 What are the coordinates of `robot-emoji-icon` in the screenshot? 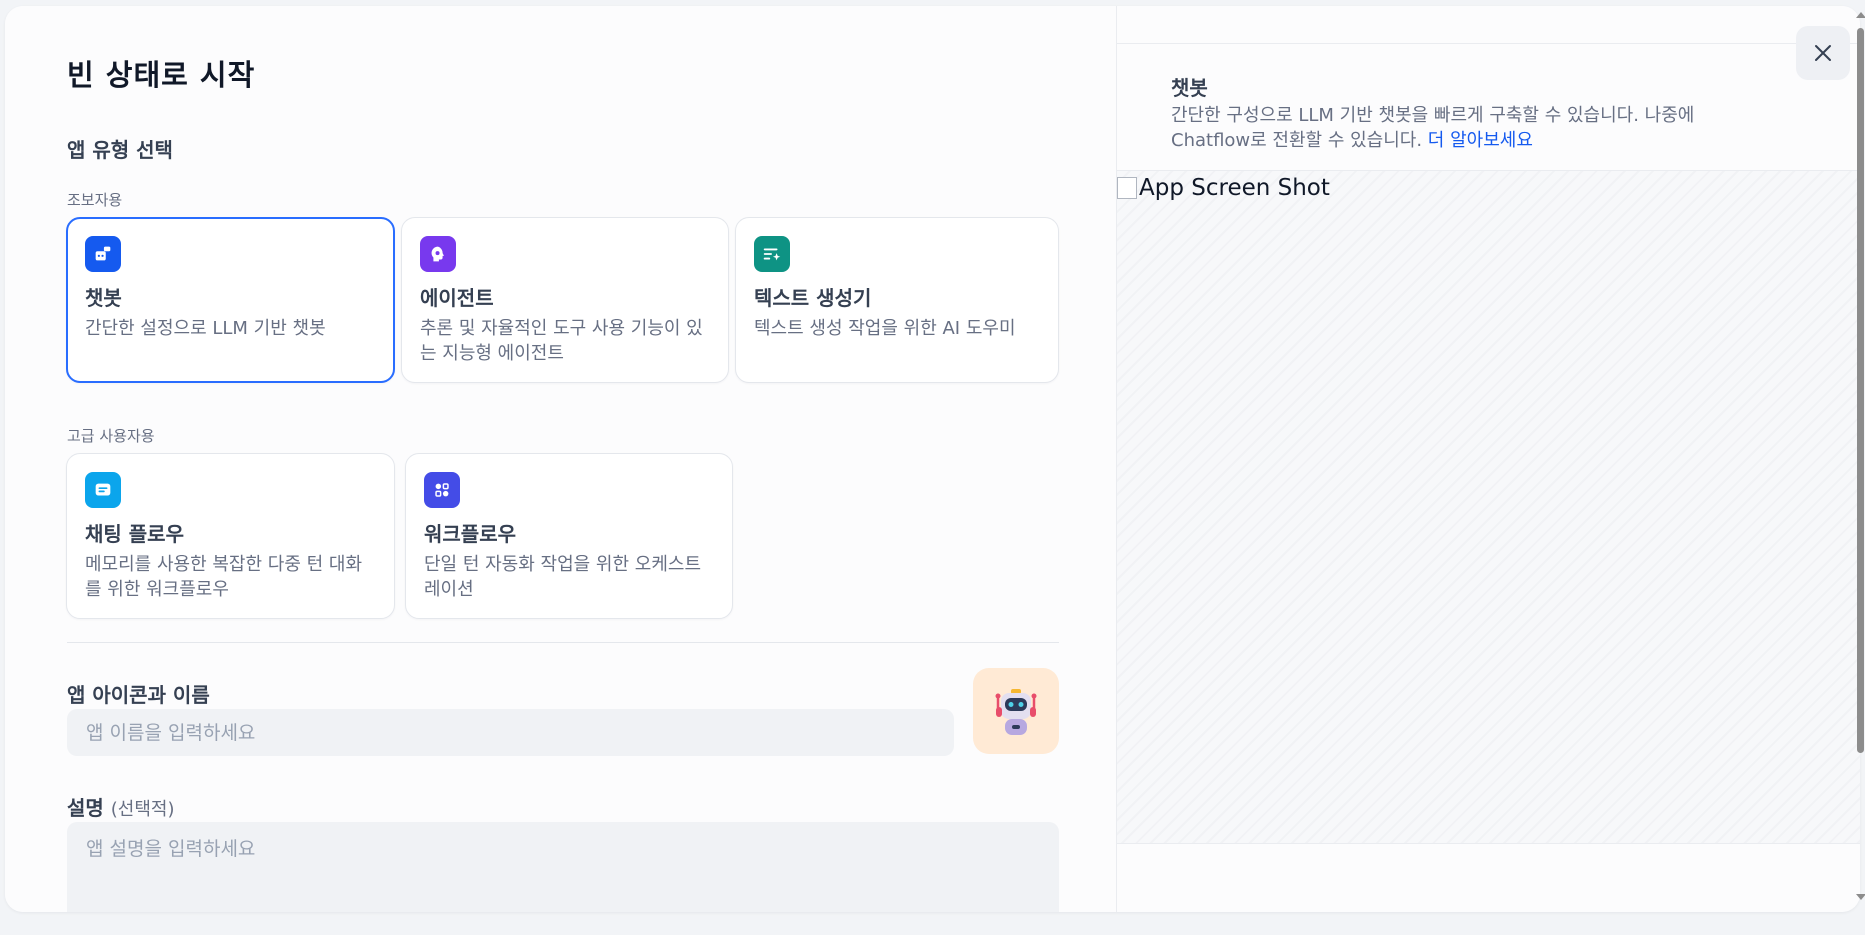 It's located at (1016, 712).